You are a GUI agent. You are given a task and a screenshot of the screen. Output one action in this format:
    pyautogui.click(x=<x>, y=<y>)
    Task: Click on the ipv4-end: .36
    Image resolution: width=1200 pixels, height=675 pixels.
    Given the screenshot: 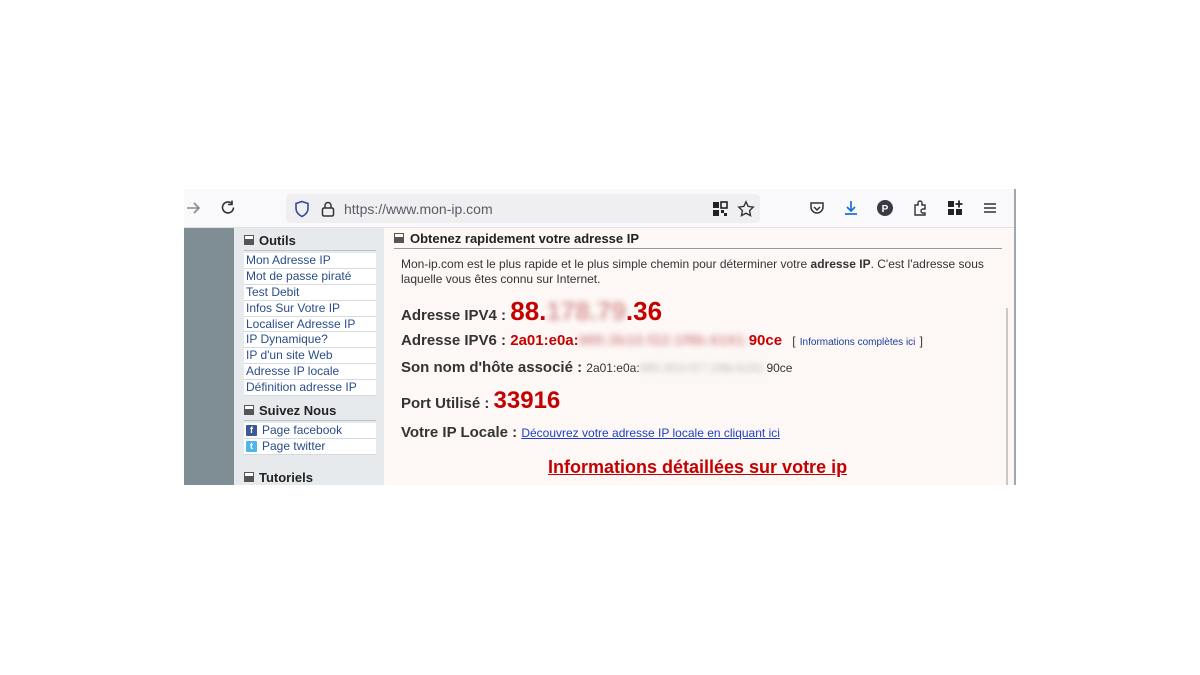 What is the action you would take?
    pyautogui.click(x=644, y=311)
    